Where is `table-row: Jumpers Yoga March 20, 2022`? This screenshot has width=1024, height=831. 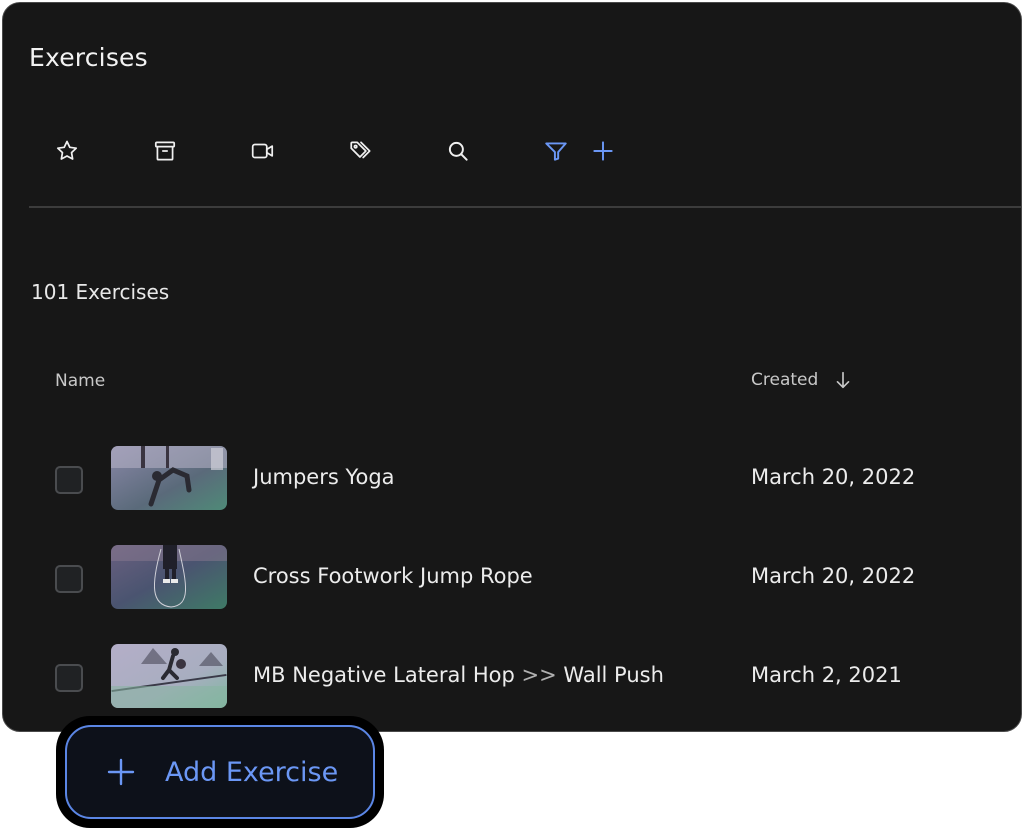
table-row: Jumpers Yoga March 20, 2022 is located at coordinates (512, 481).